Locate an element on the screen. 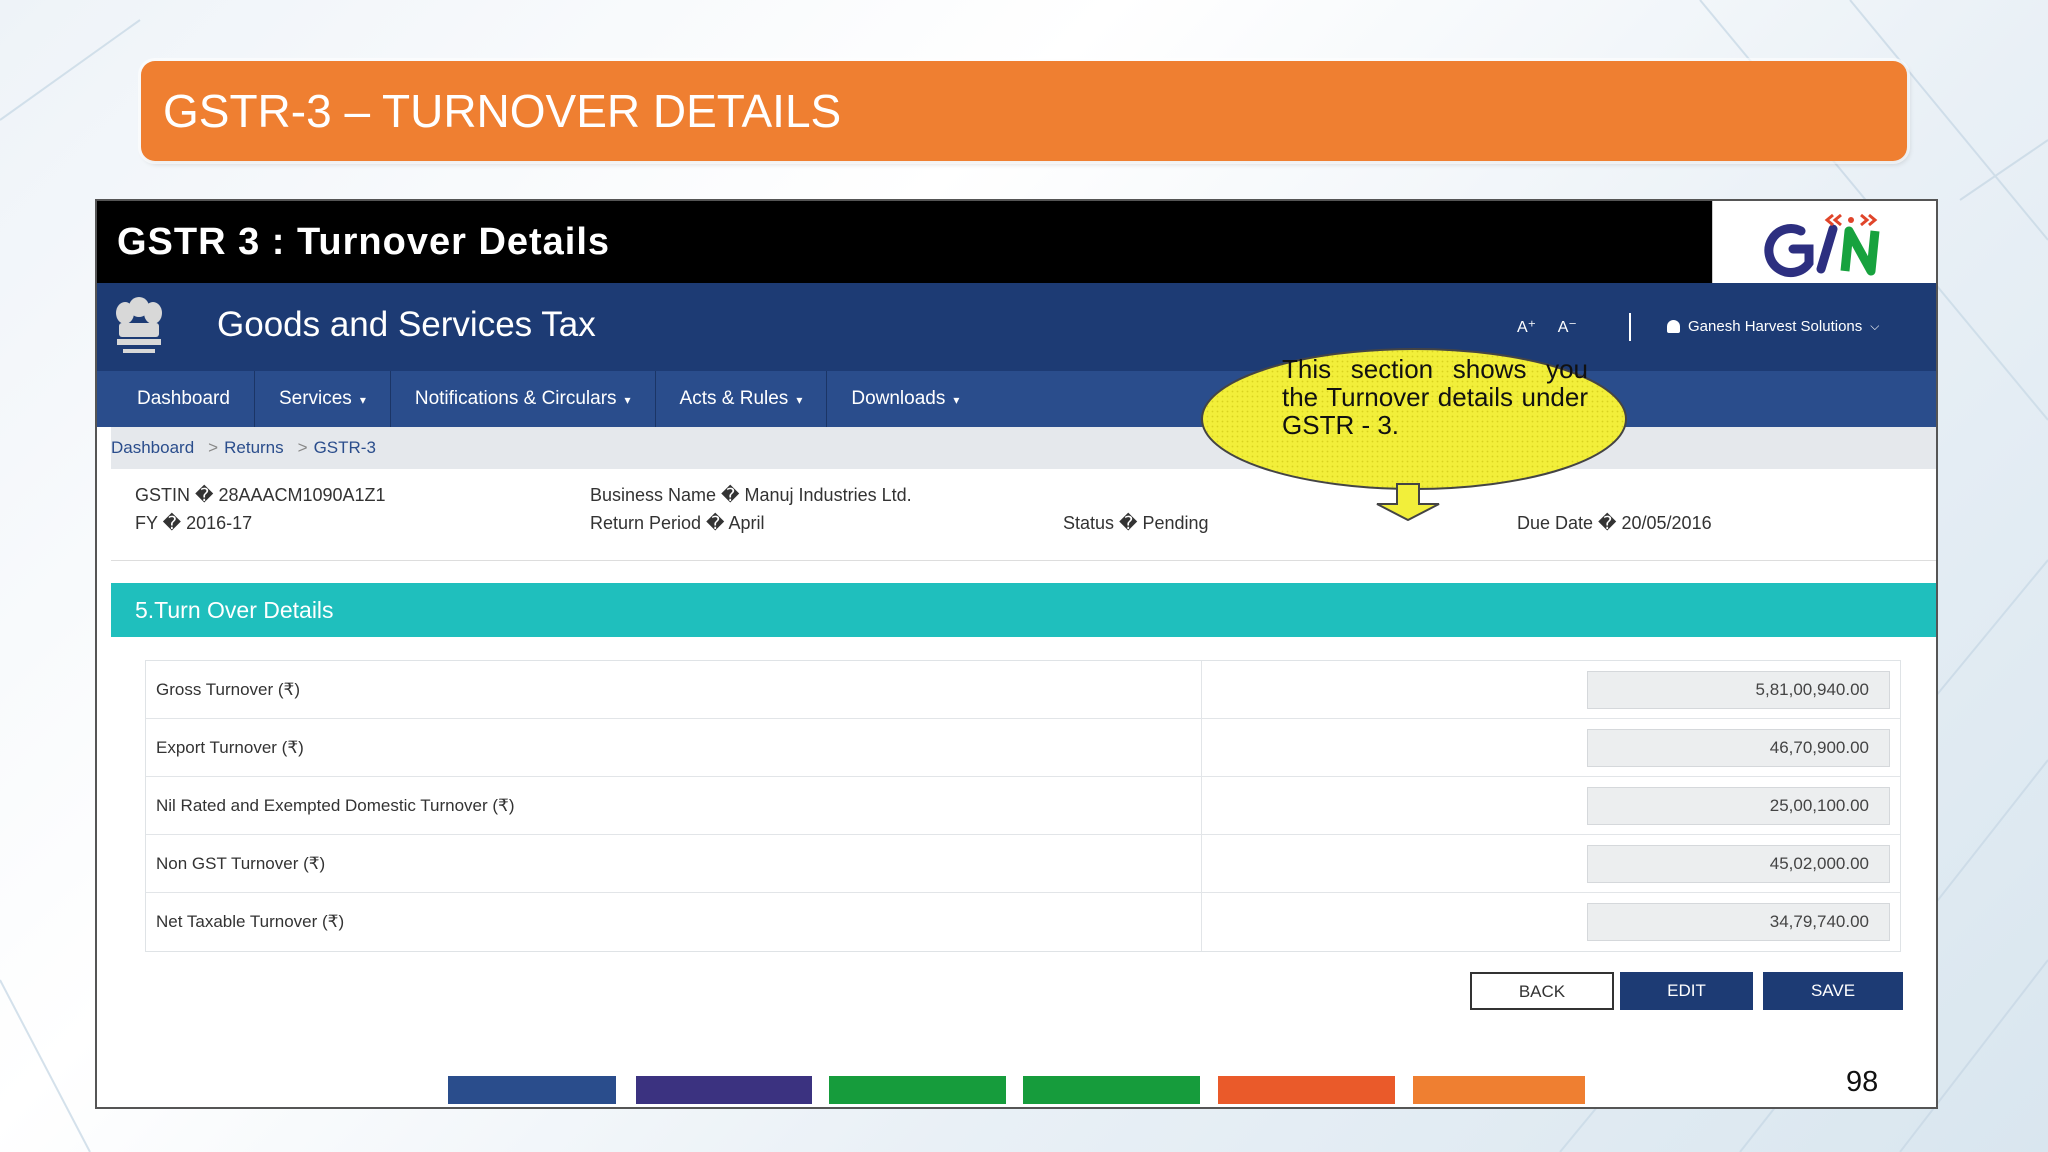 This screenshot has height=1152, width=2048. screen-header: GSTR 3 : Turnover Details is located at coordinates (1016, 242).